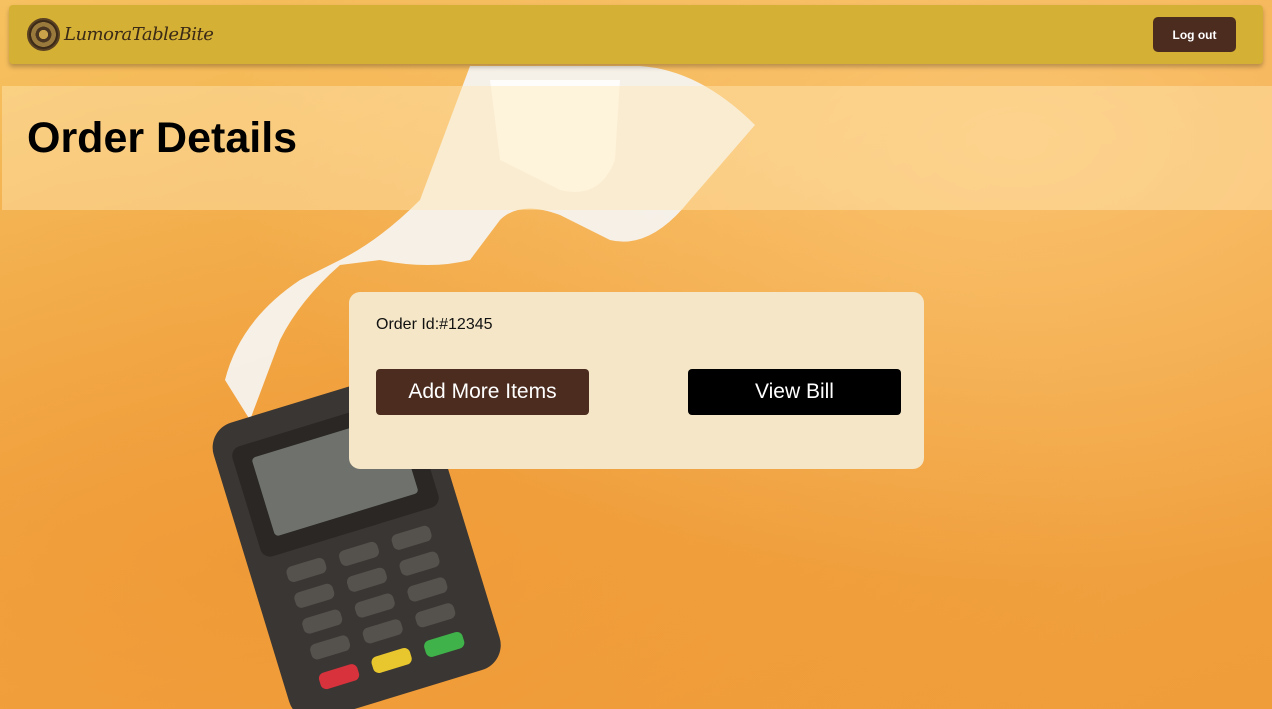  I want to click on view-bill-button: View Bill, so click(794, 392).